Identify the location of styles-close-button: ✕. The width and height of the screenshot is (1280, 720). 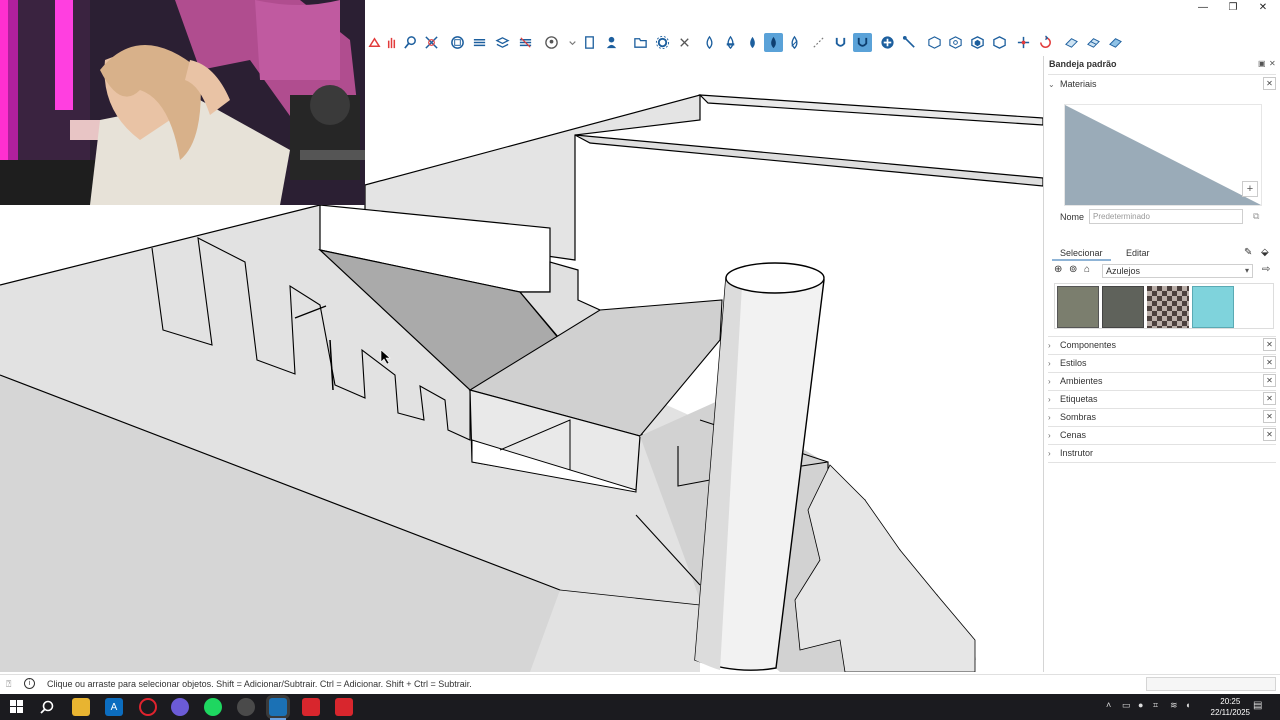
(1269, 362).